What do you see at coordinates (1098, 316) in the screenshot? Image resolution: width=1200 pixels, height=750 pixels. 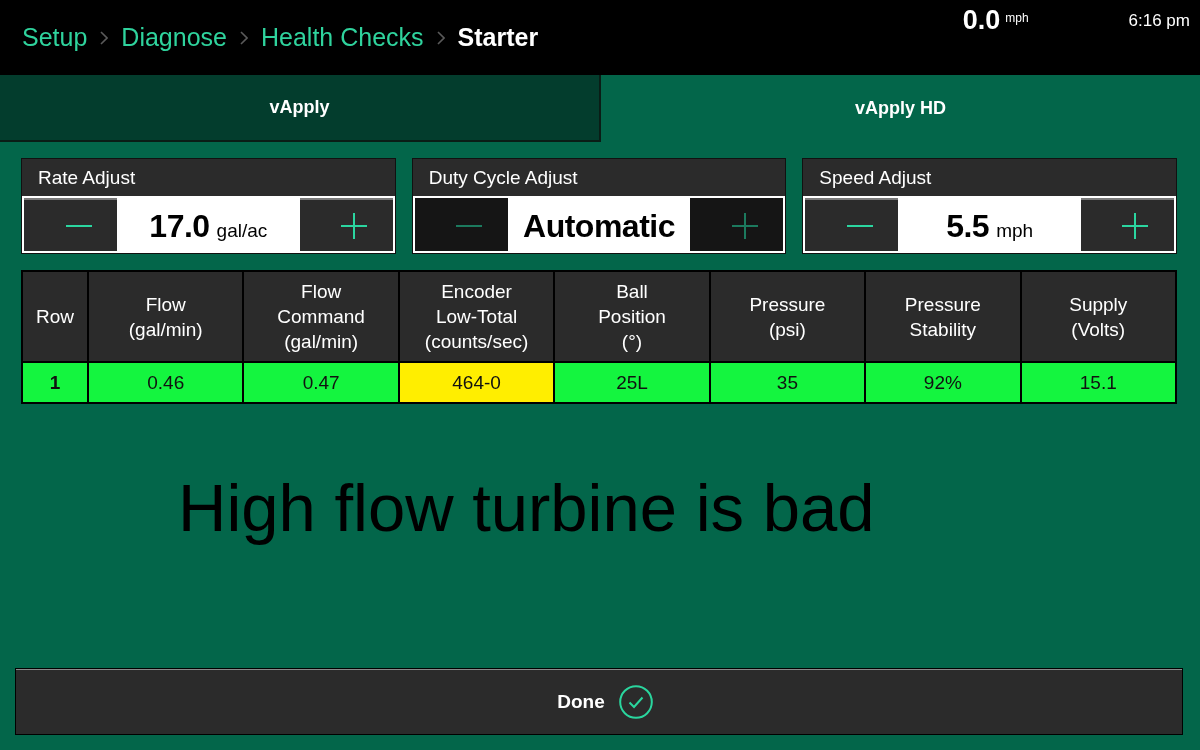 I see `column-header: Supply (Volts)` at bounding box center [1098, 316].